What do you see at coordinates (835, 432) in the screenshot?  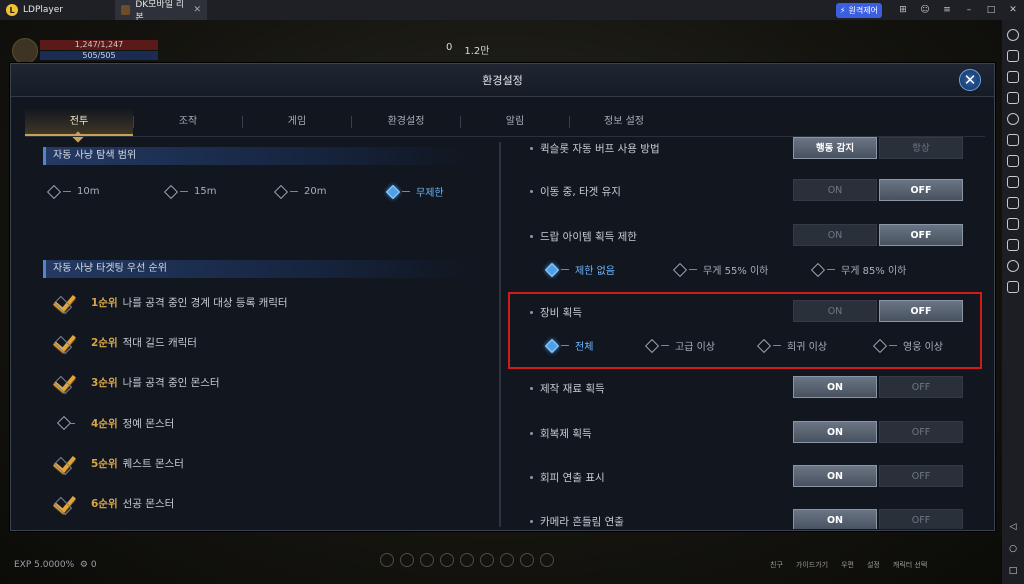 I see `potion-pickup-on-button: ON` at bounding box center [835, 432].